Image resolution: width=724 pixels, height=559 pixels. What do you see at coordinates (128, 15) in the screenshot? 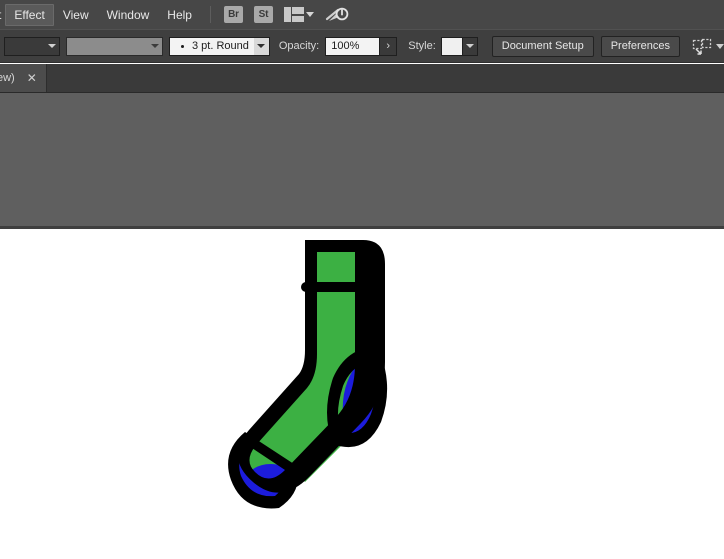
I see `menu-item-window: Window` at bounding box center [128, 15].